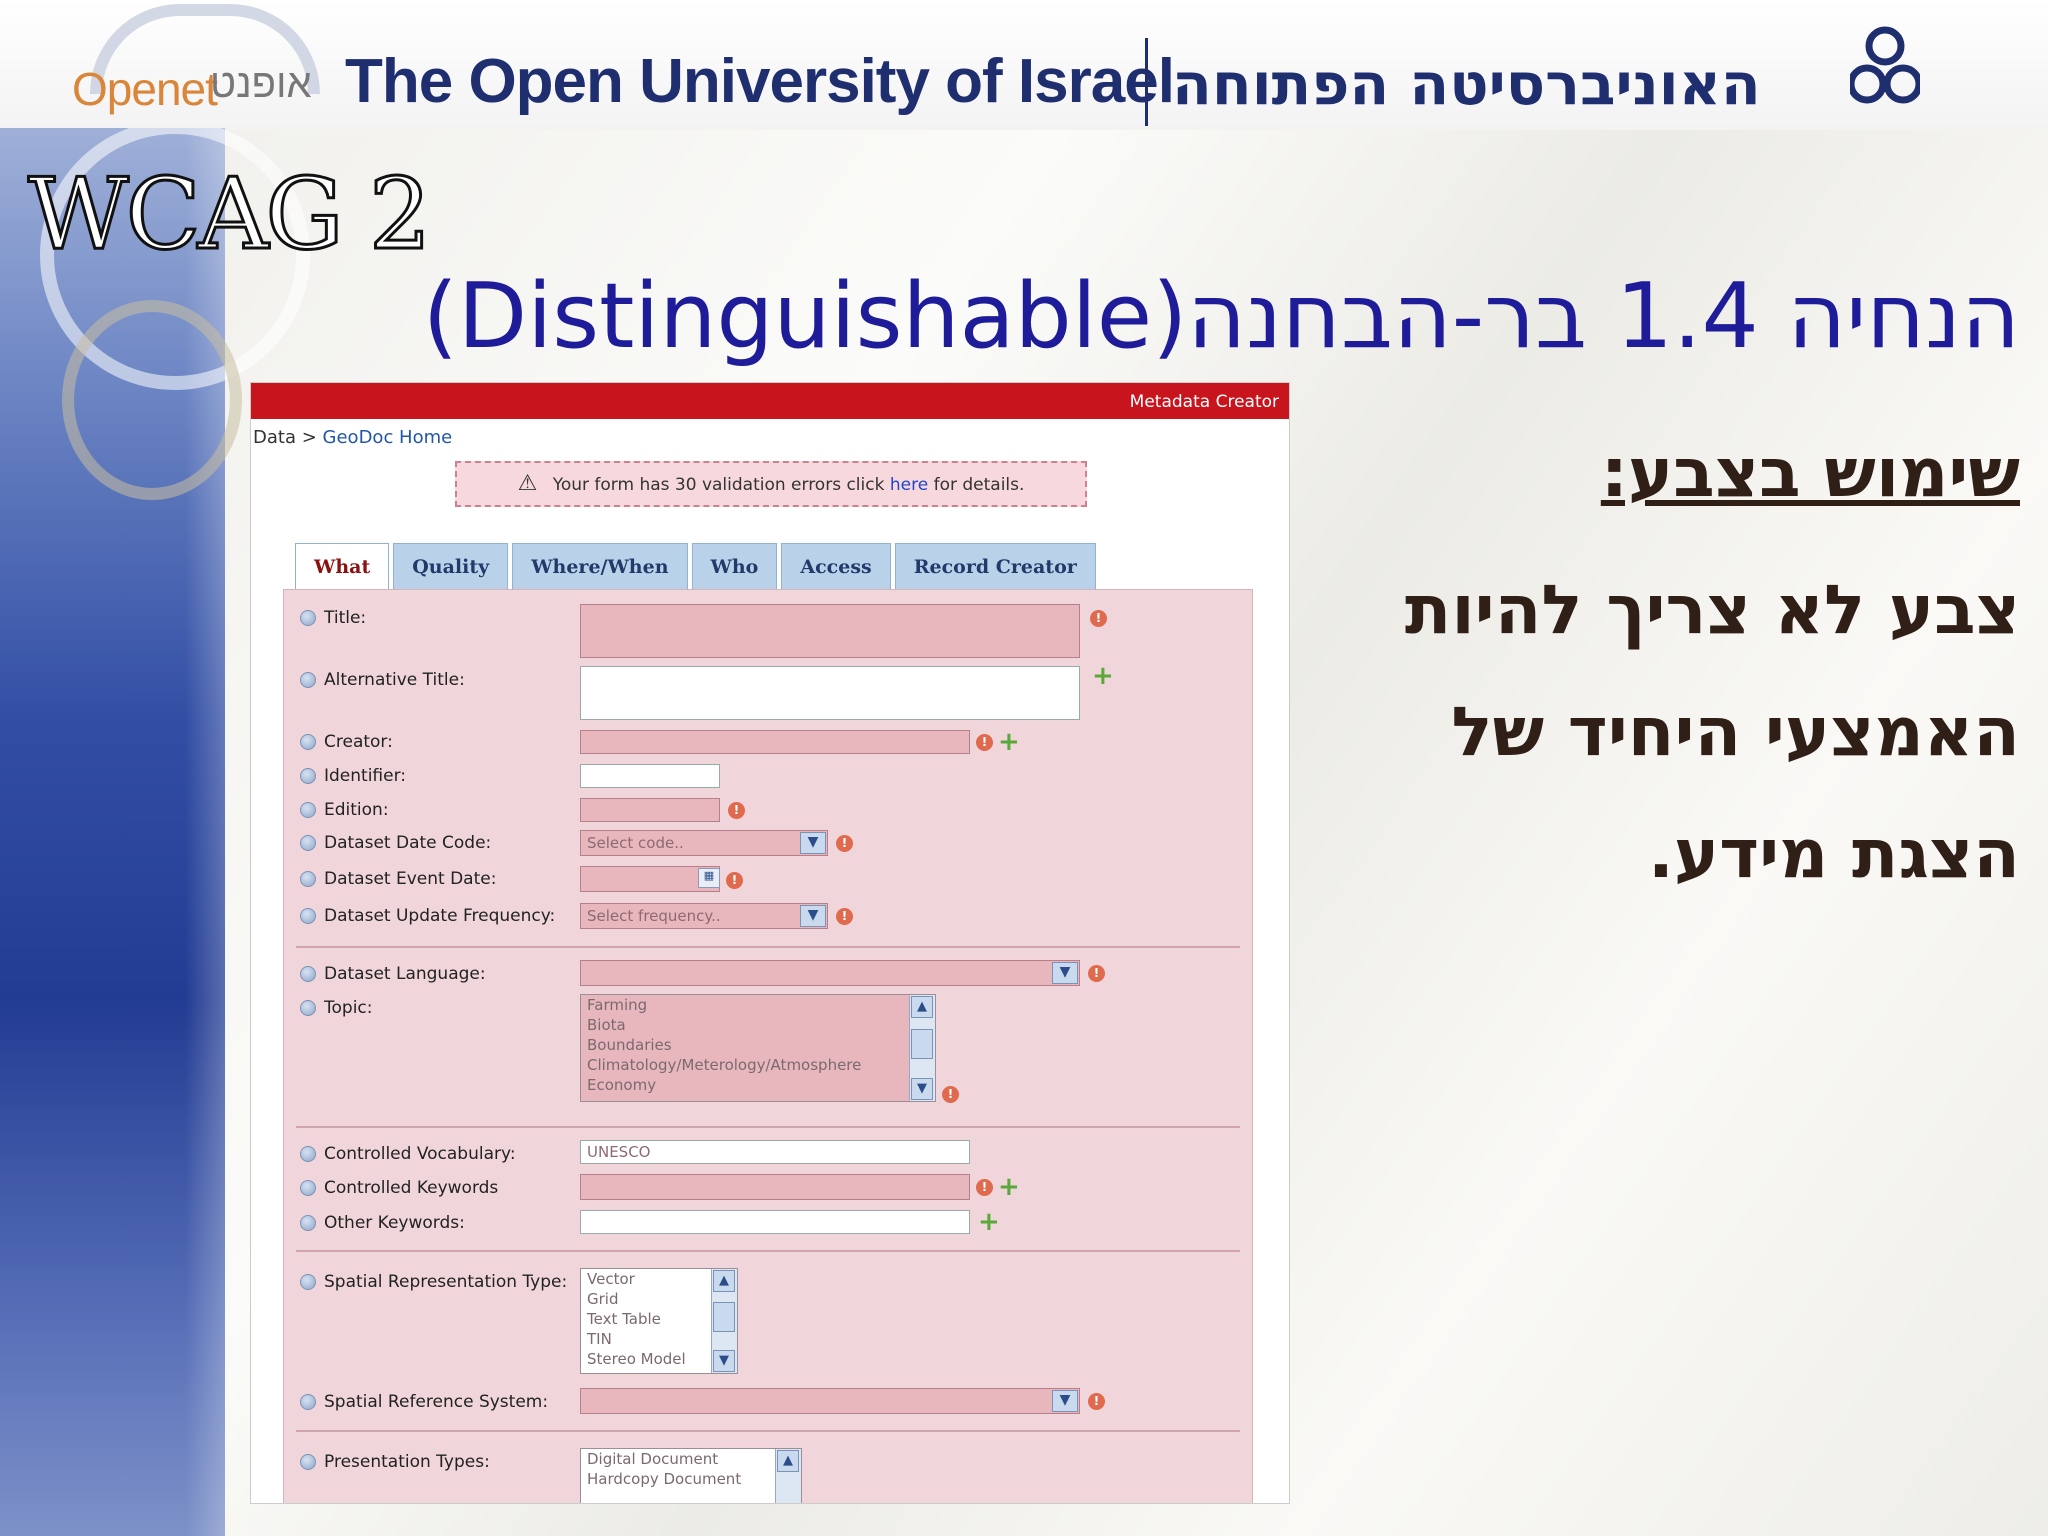  What do you see at coordinates (830, 1401) in the screenshot?
I see `spatial-reference-select: ▼` at bounding box center [830, 1401].